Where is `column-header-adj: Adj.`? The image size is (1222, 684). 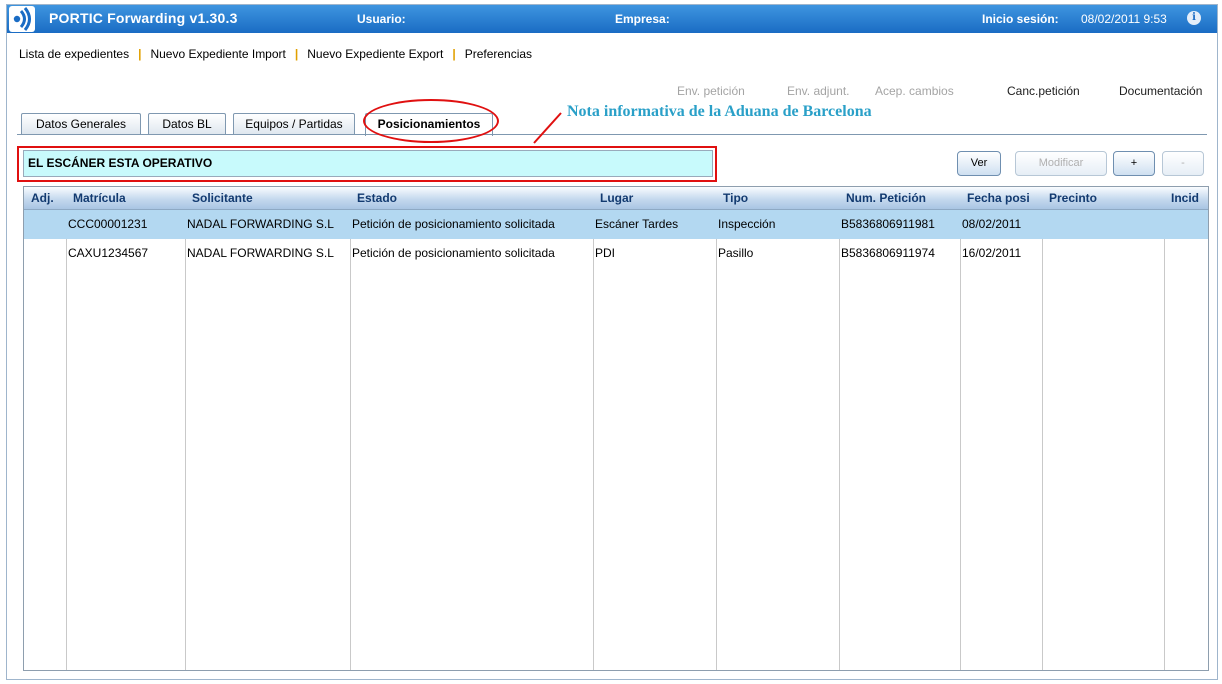 column-header-adj: Adj. is located at coordinates (45, 198).